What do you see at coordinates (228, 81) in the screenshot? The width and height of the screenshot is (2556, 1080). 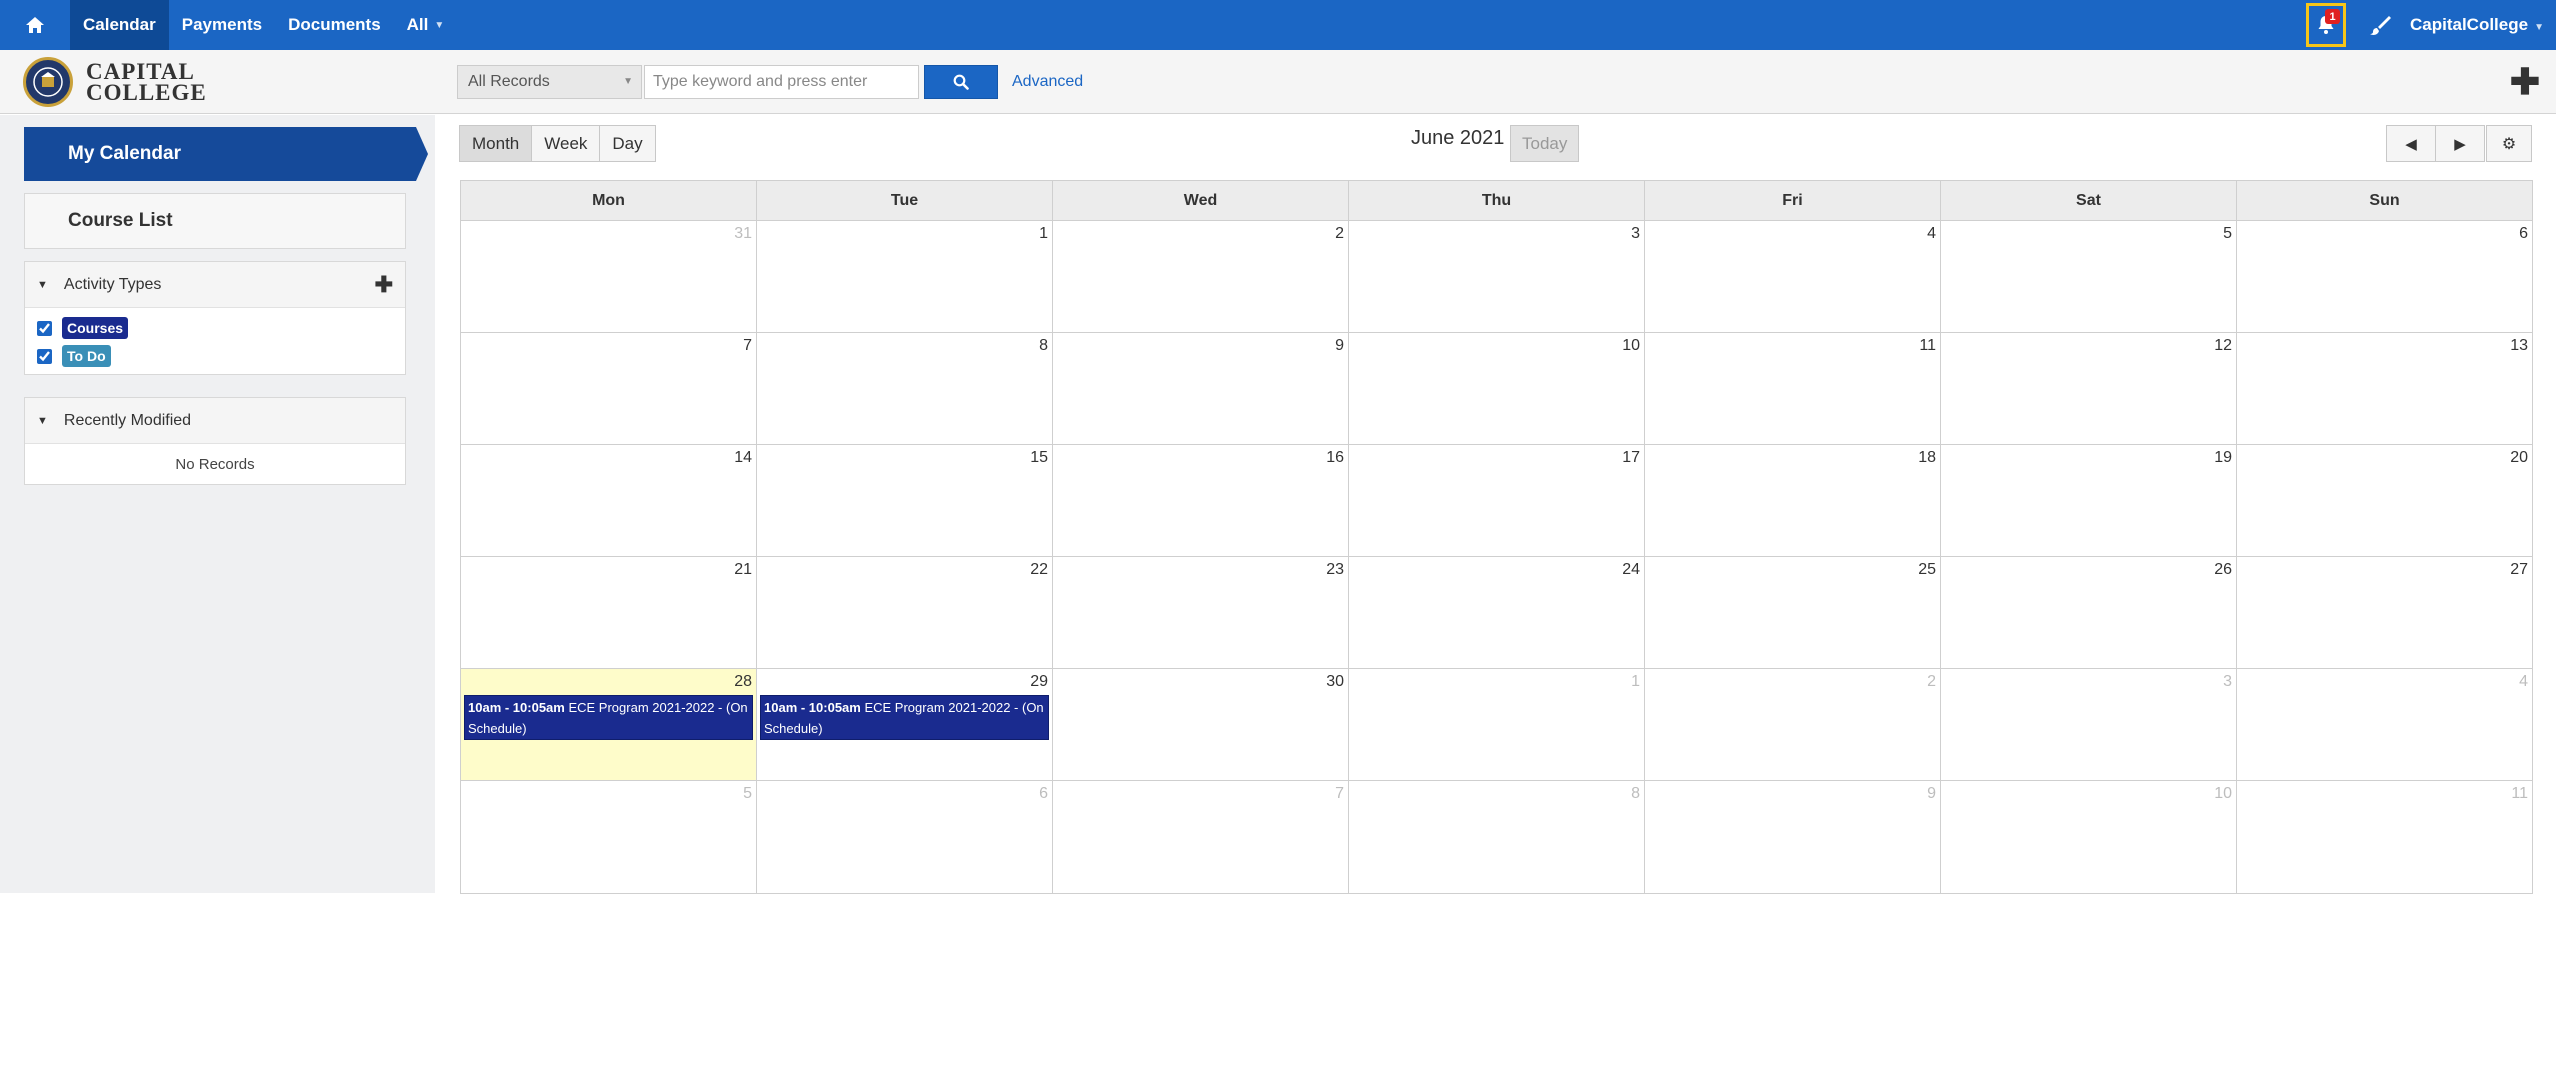 I see `college-logo: CAPITAL COLLEGE` at bounding box center [228, 81].